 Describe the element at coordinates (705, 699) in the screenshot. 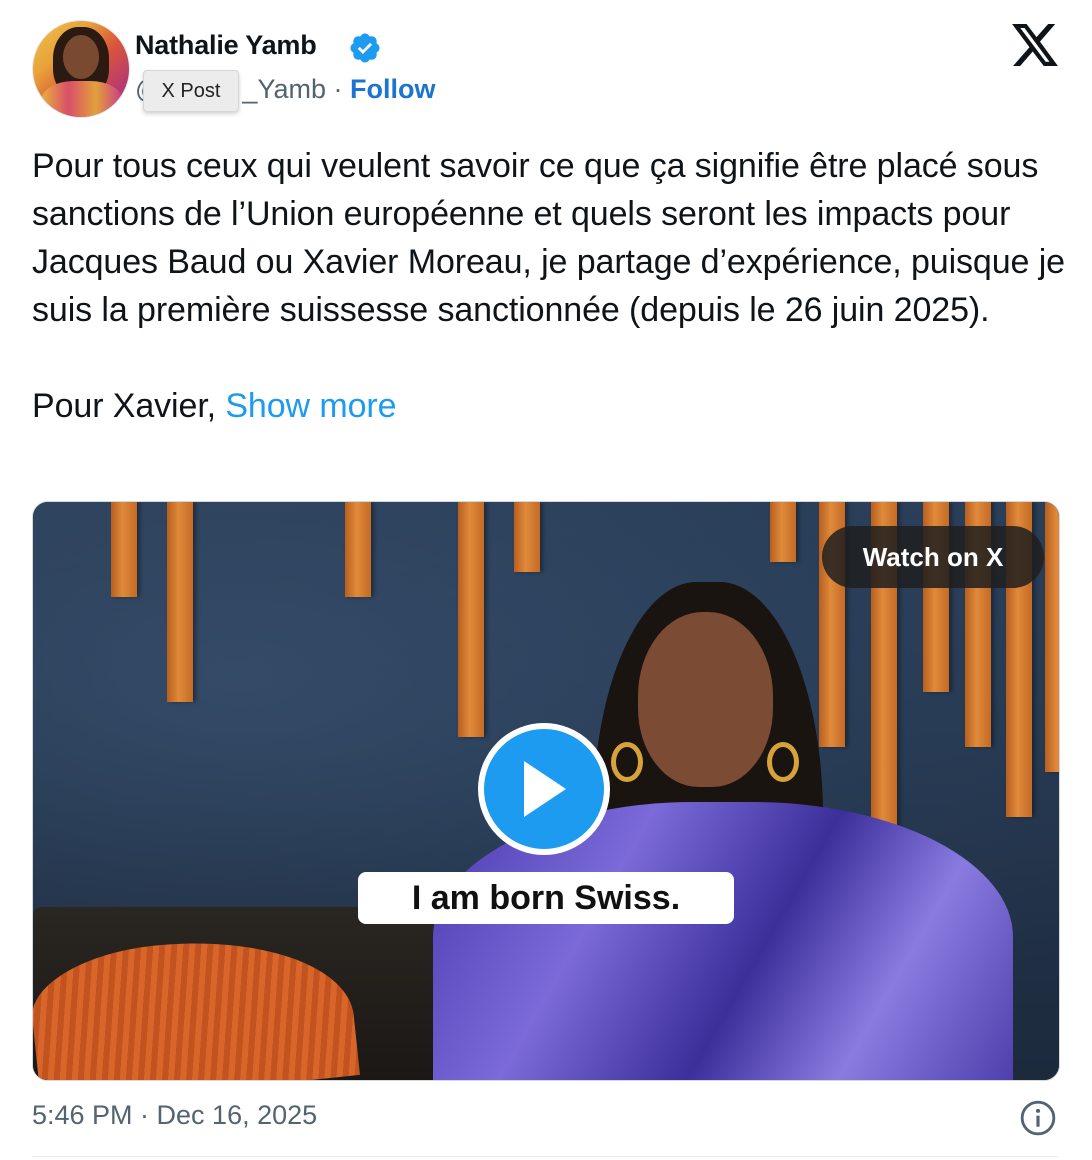

I see `person-face` at that location.